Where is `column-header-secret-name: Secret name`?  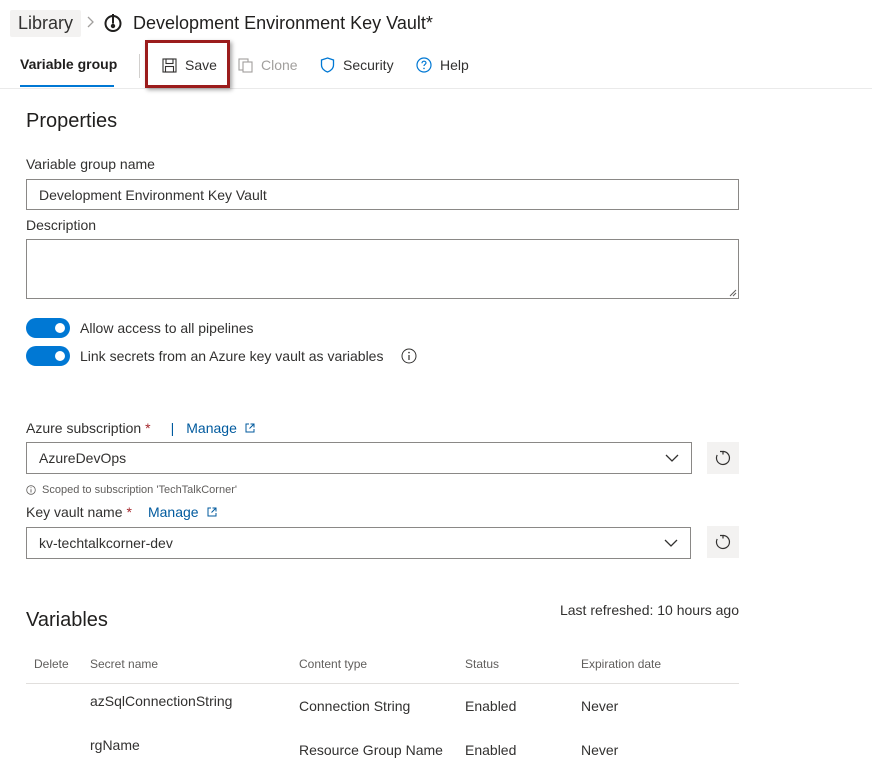 column-header-secret-name: Secret name is located at coordinates (124, 664).